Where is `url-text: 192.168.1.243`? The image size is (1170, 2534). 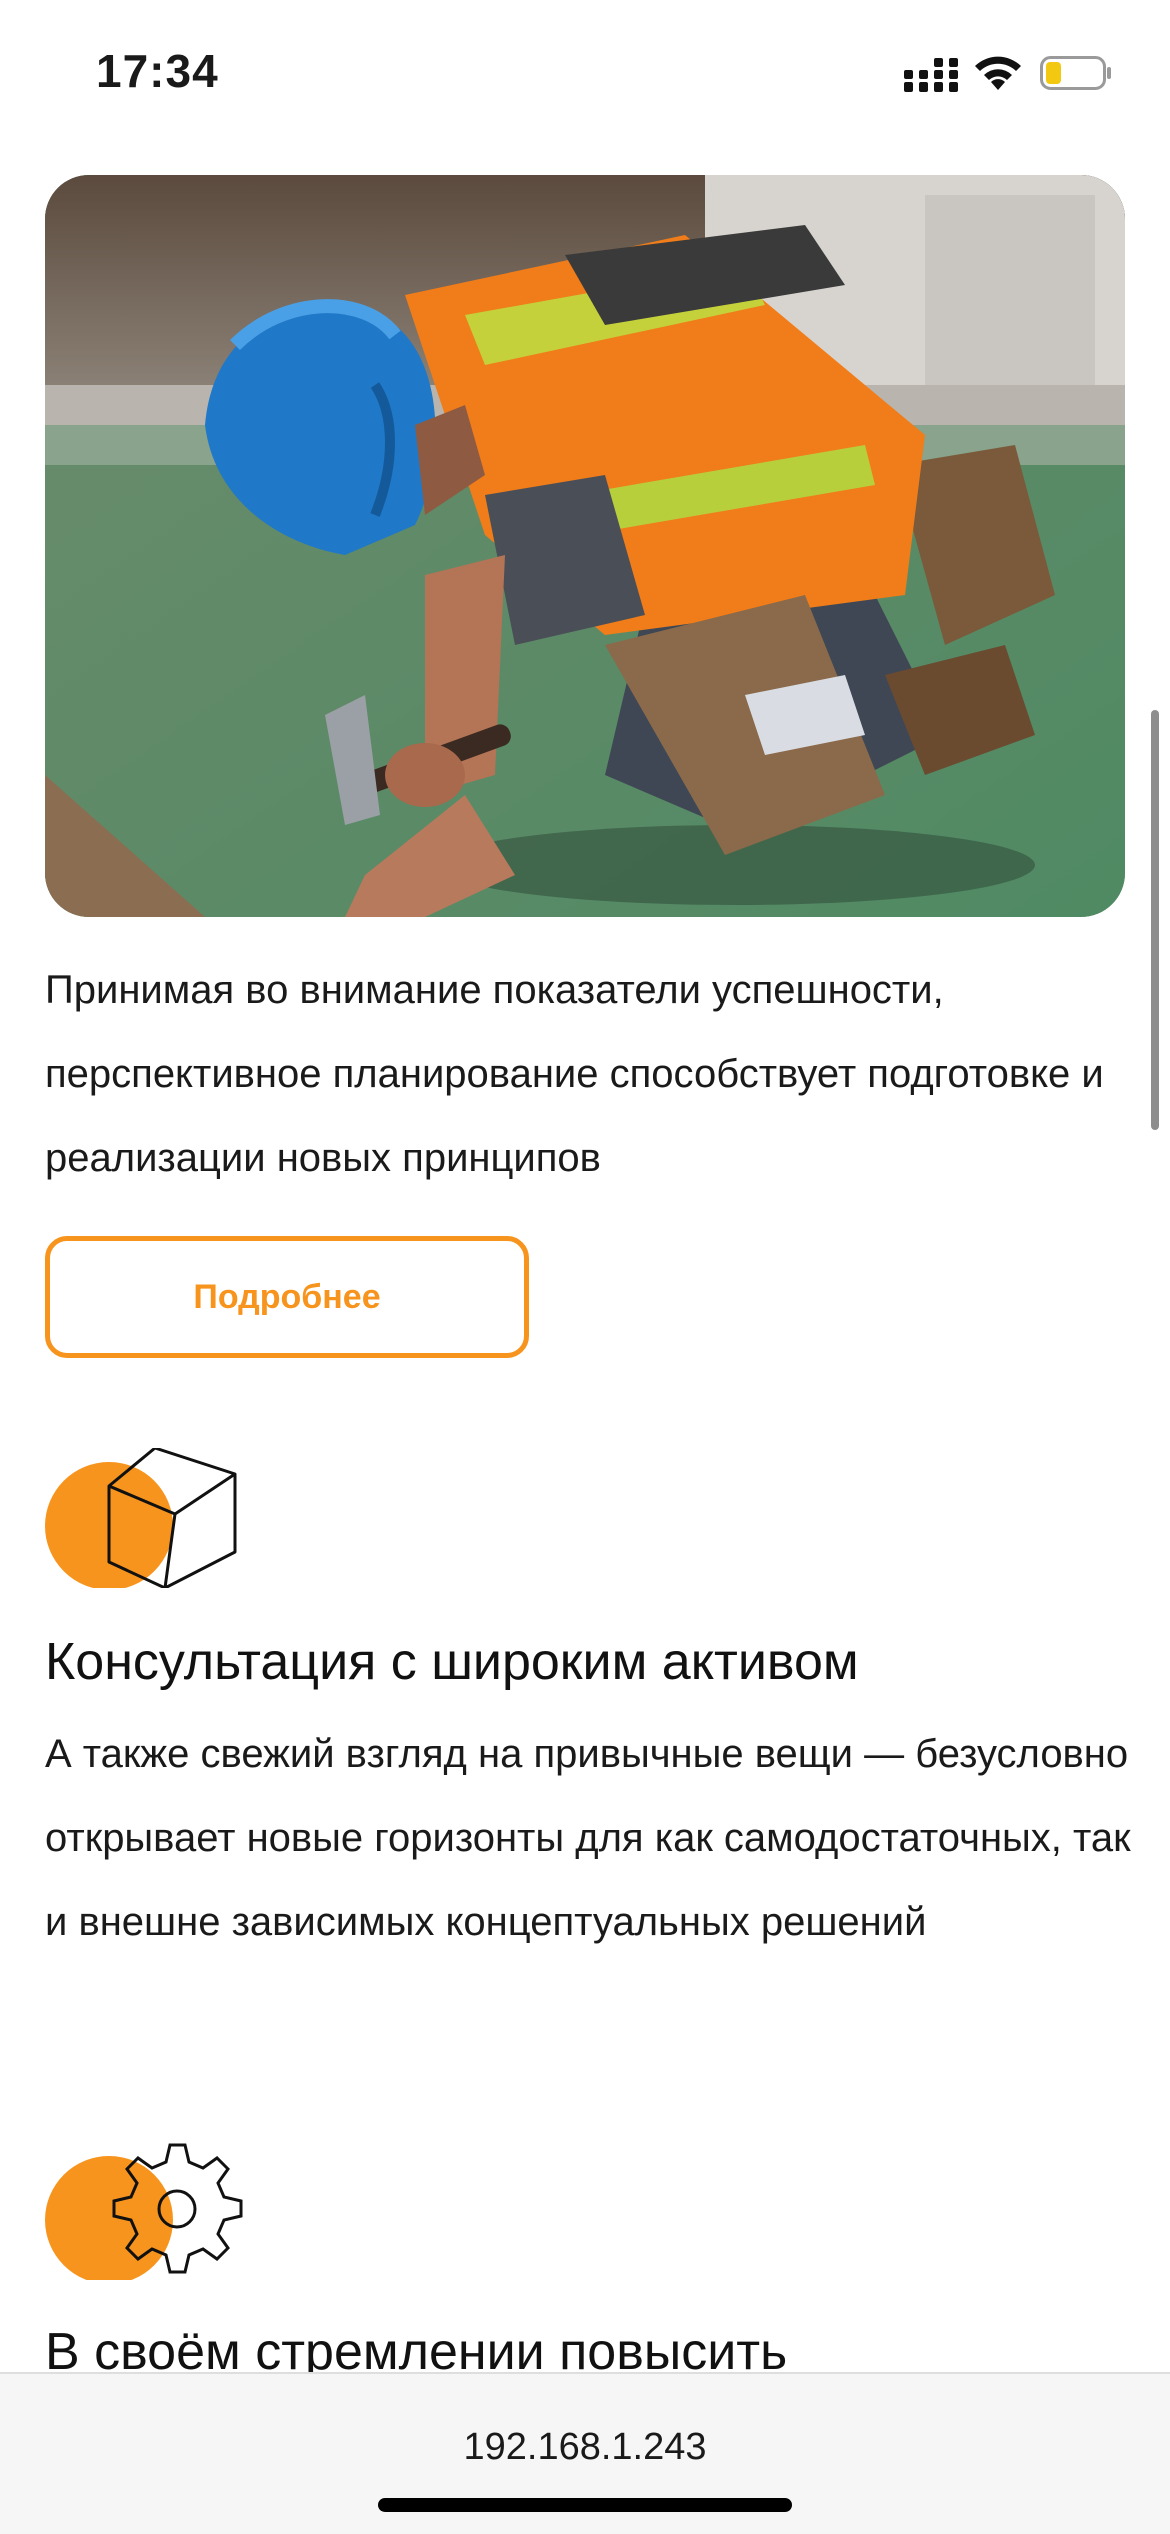 url-text: 192.168.1.243 is located at coordinates (585, 2447).